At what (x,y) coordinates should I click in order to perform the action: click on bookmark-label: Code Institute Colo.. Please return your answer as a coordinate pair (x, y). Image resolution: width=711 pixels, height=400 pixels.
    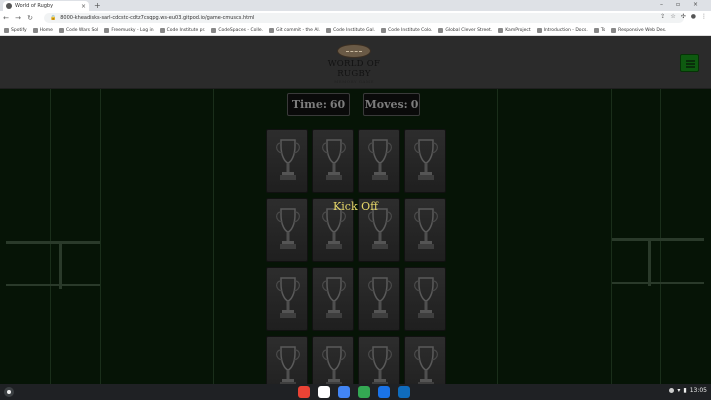
    Looking at the image, I should click on (410, 30).